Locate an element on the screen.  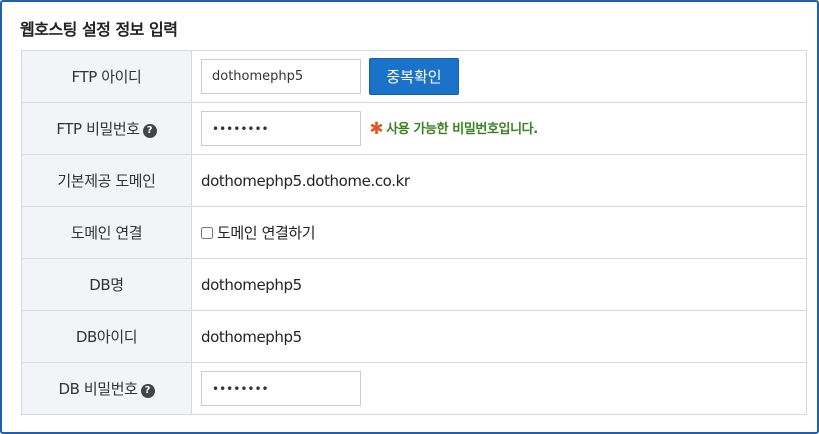
ftp-password-label-cell: FTP 비밀번호? is located at coordinates (106, 128).